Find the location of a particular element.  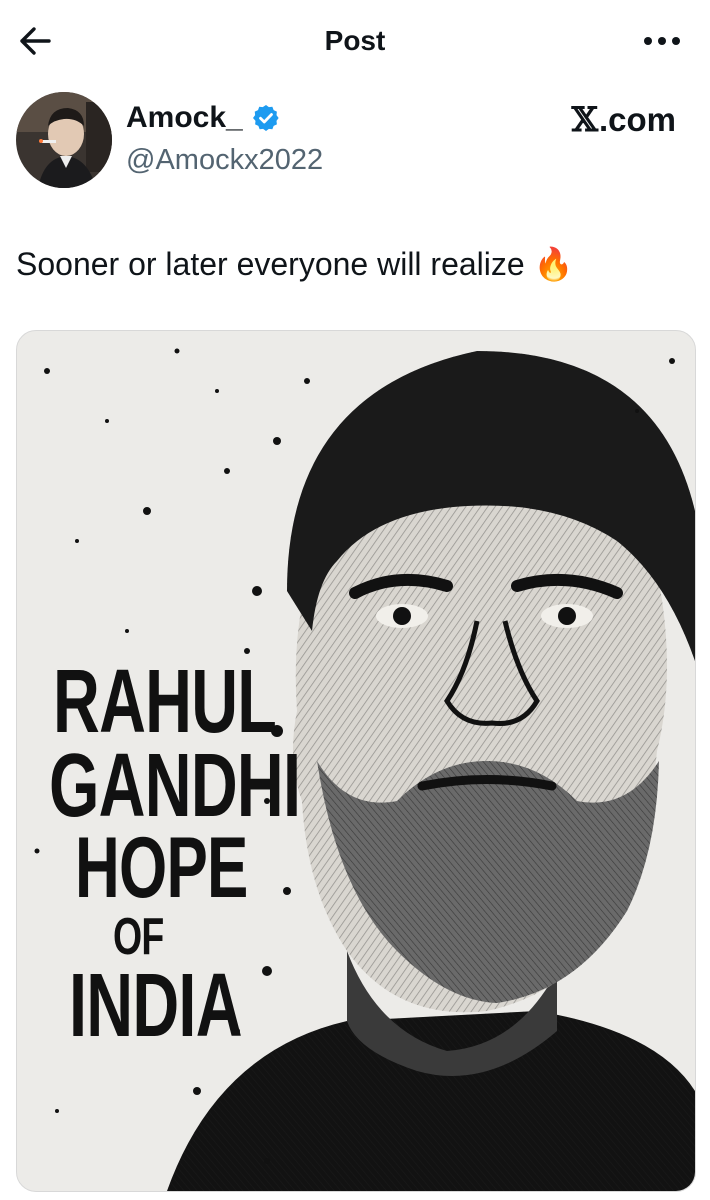

author-handle: @Amockx2022 is located at coordinates (224, 160).